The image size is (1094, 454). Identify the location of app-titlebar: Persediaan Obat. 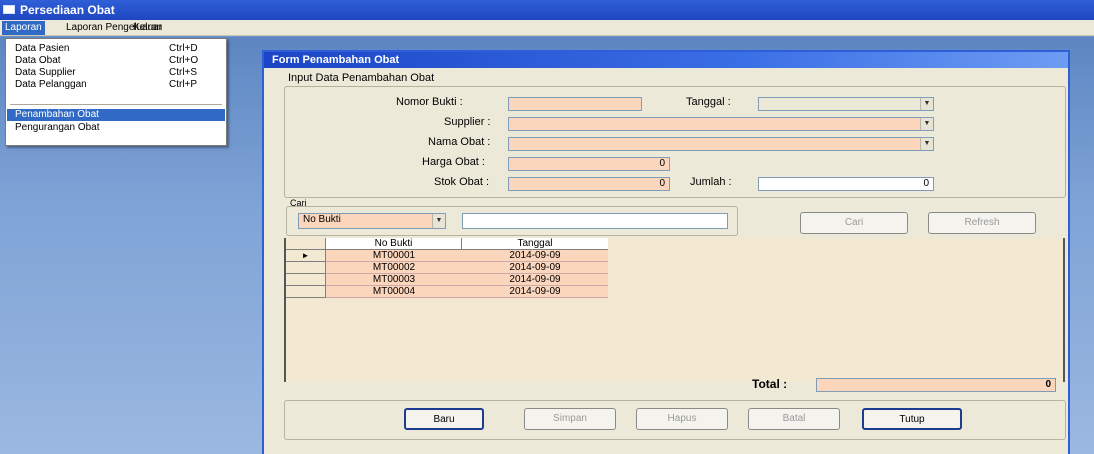
(547, 10).